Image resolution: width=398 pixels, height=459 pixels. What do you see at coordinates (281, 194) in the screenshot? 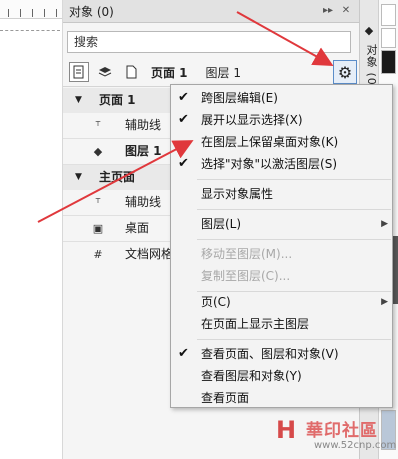
I see `menu-item-show-object-properties: 显示对象属性` at bounding box center [281, 194].